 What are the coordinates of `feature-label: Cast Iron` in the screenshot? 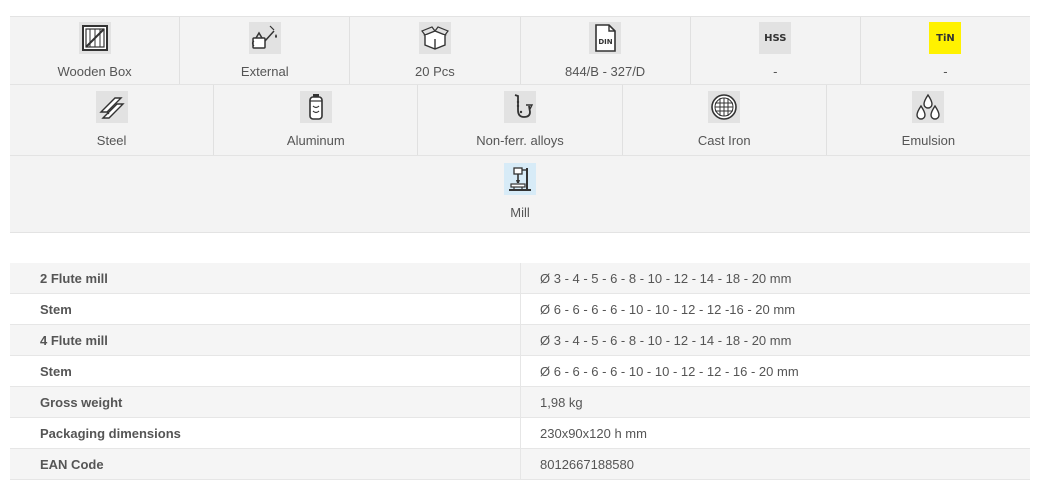 It's located at (724, 140).